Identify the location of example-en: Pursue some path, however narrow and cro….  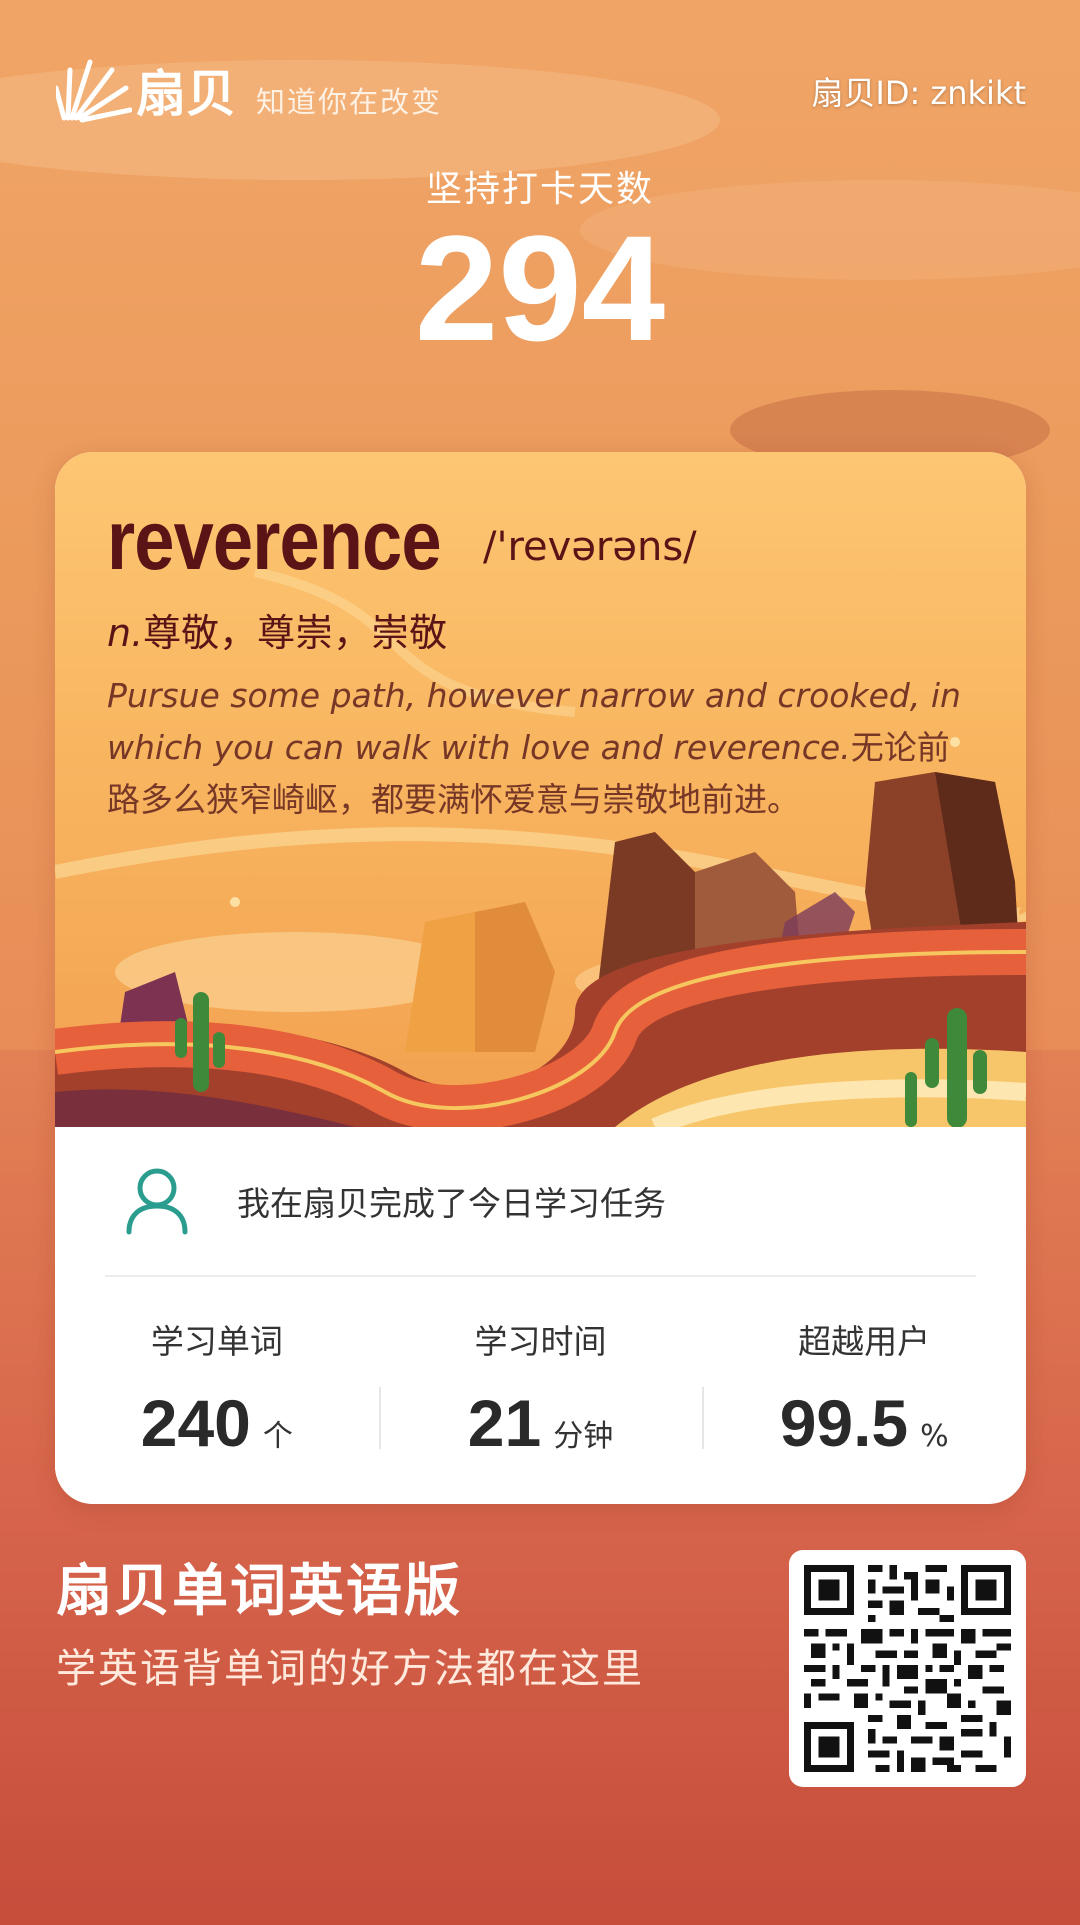
(534, 721).